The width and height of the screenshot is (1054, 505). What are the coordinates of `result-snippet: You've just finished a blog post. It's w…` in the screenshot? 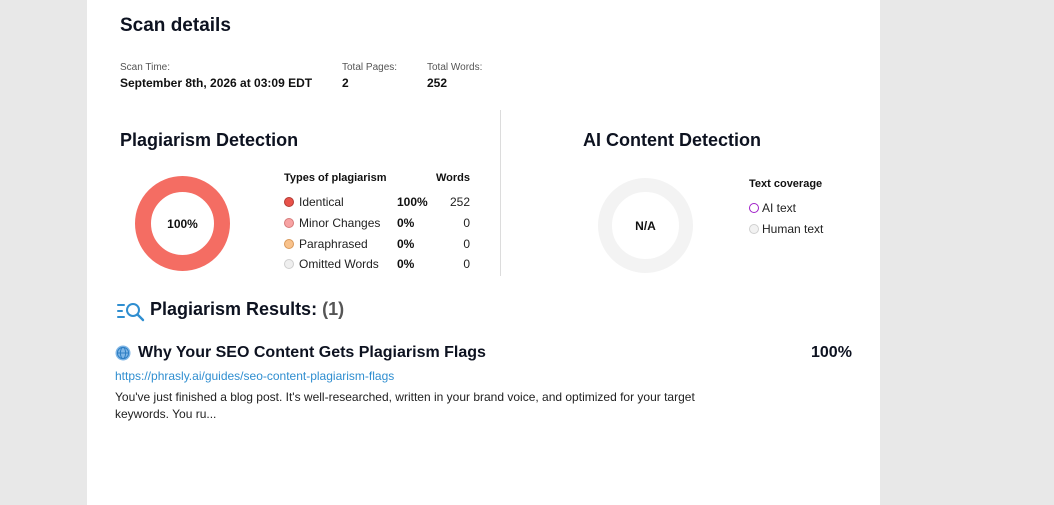 It's located at (405, 405).